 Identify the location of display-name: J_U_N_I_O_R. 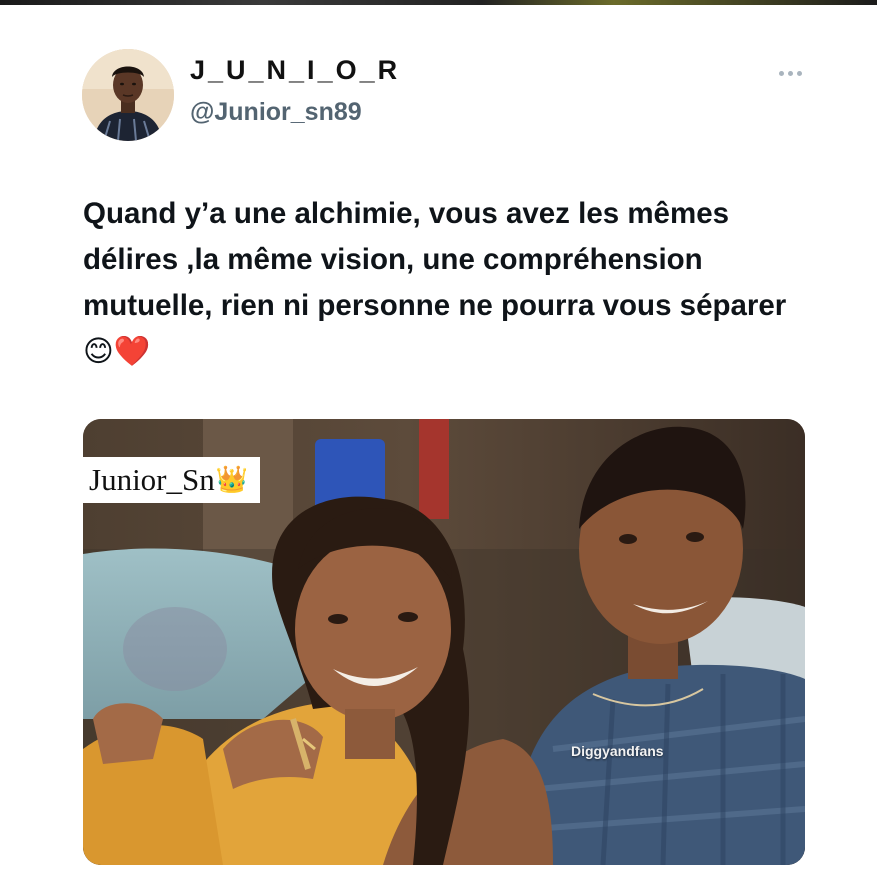
(295, 70).